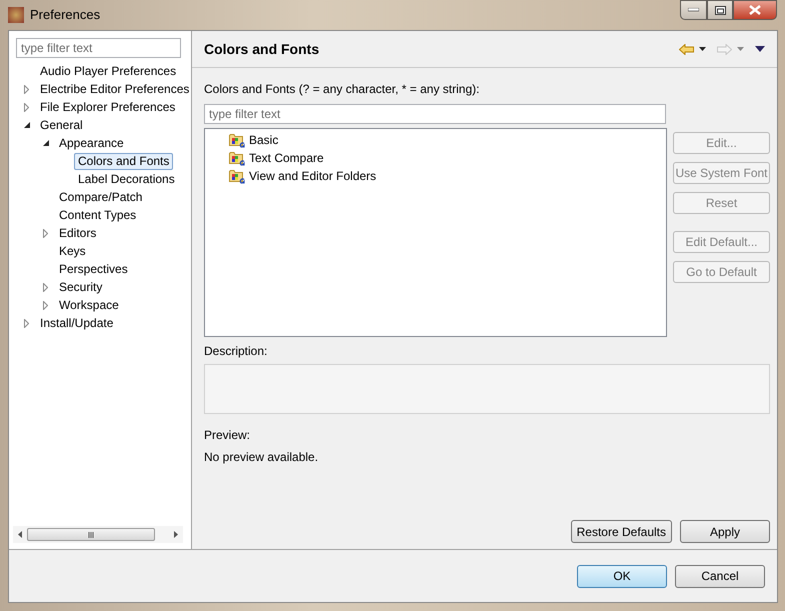  I want to click on minimize-icon, so click(693, 10).